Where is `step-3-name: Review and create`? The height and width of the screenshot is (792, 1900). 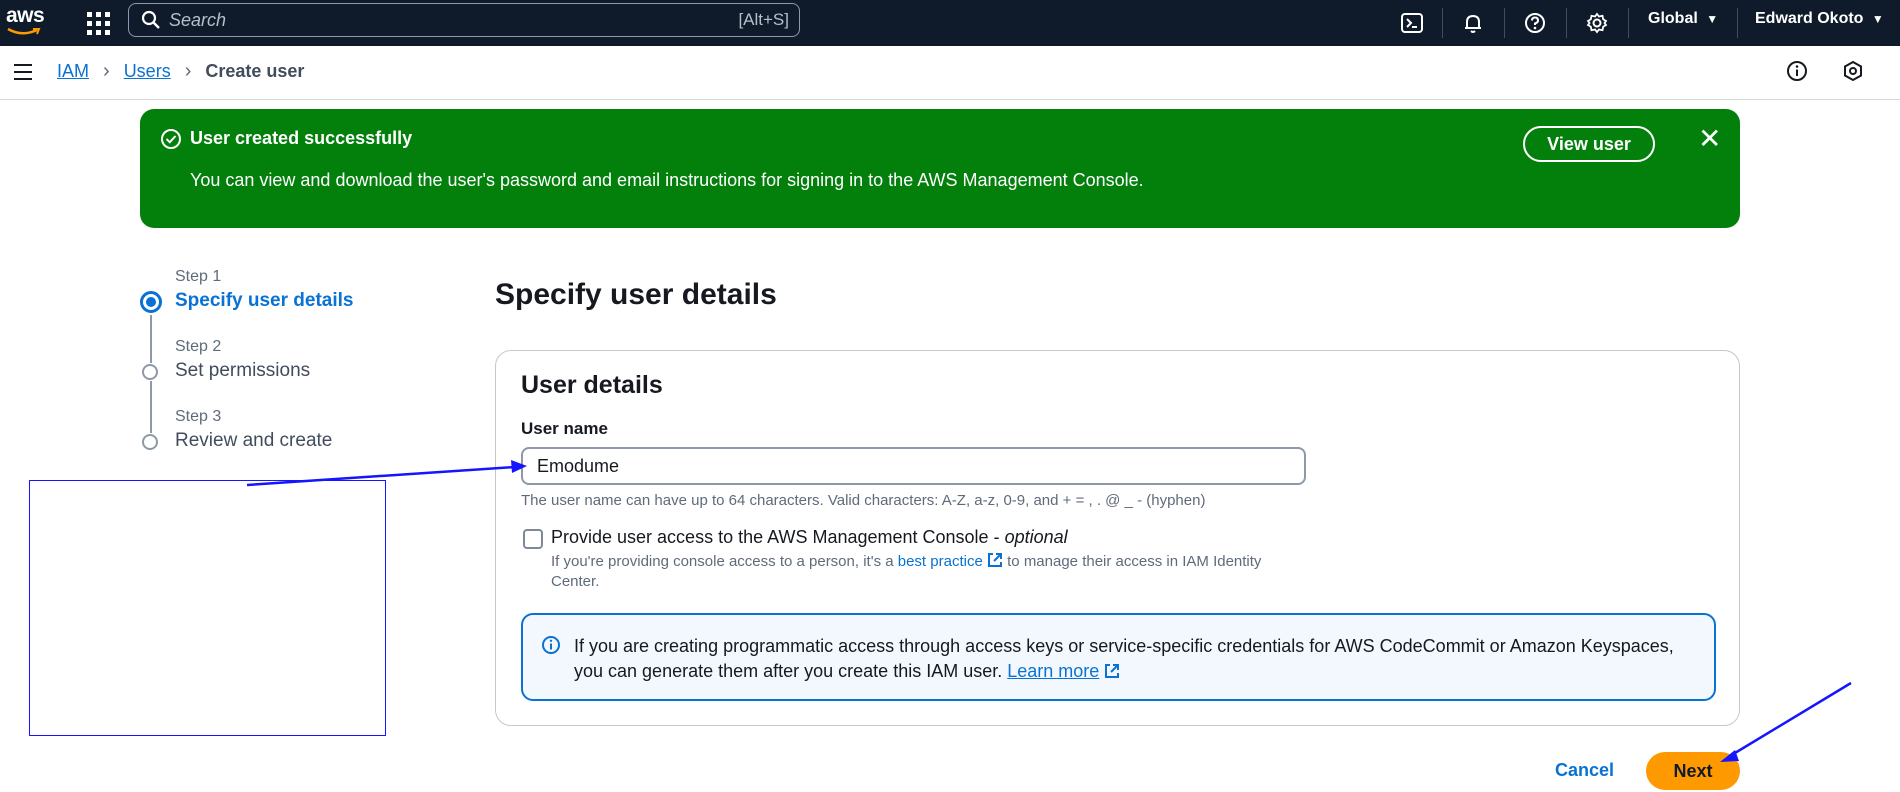 step-3-name: Review and create is located at coordinates (254, 440).